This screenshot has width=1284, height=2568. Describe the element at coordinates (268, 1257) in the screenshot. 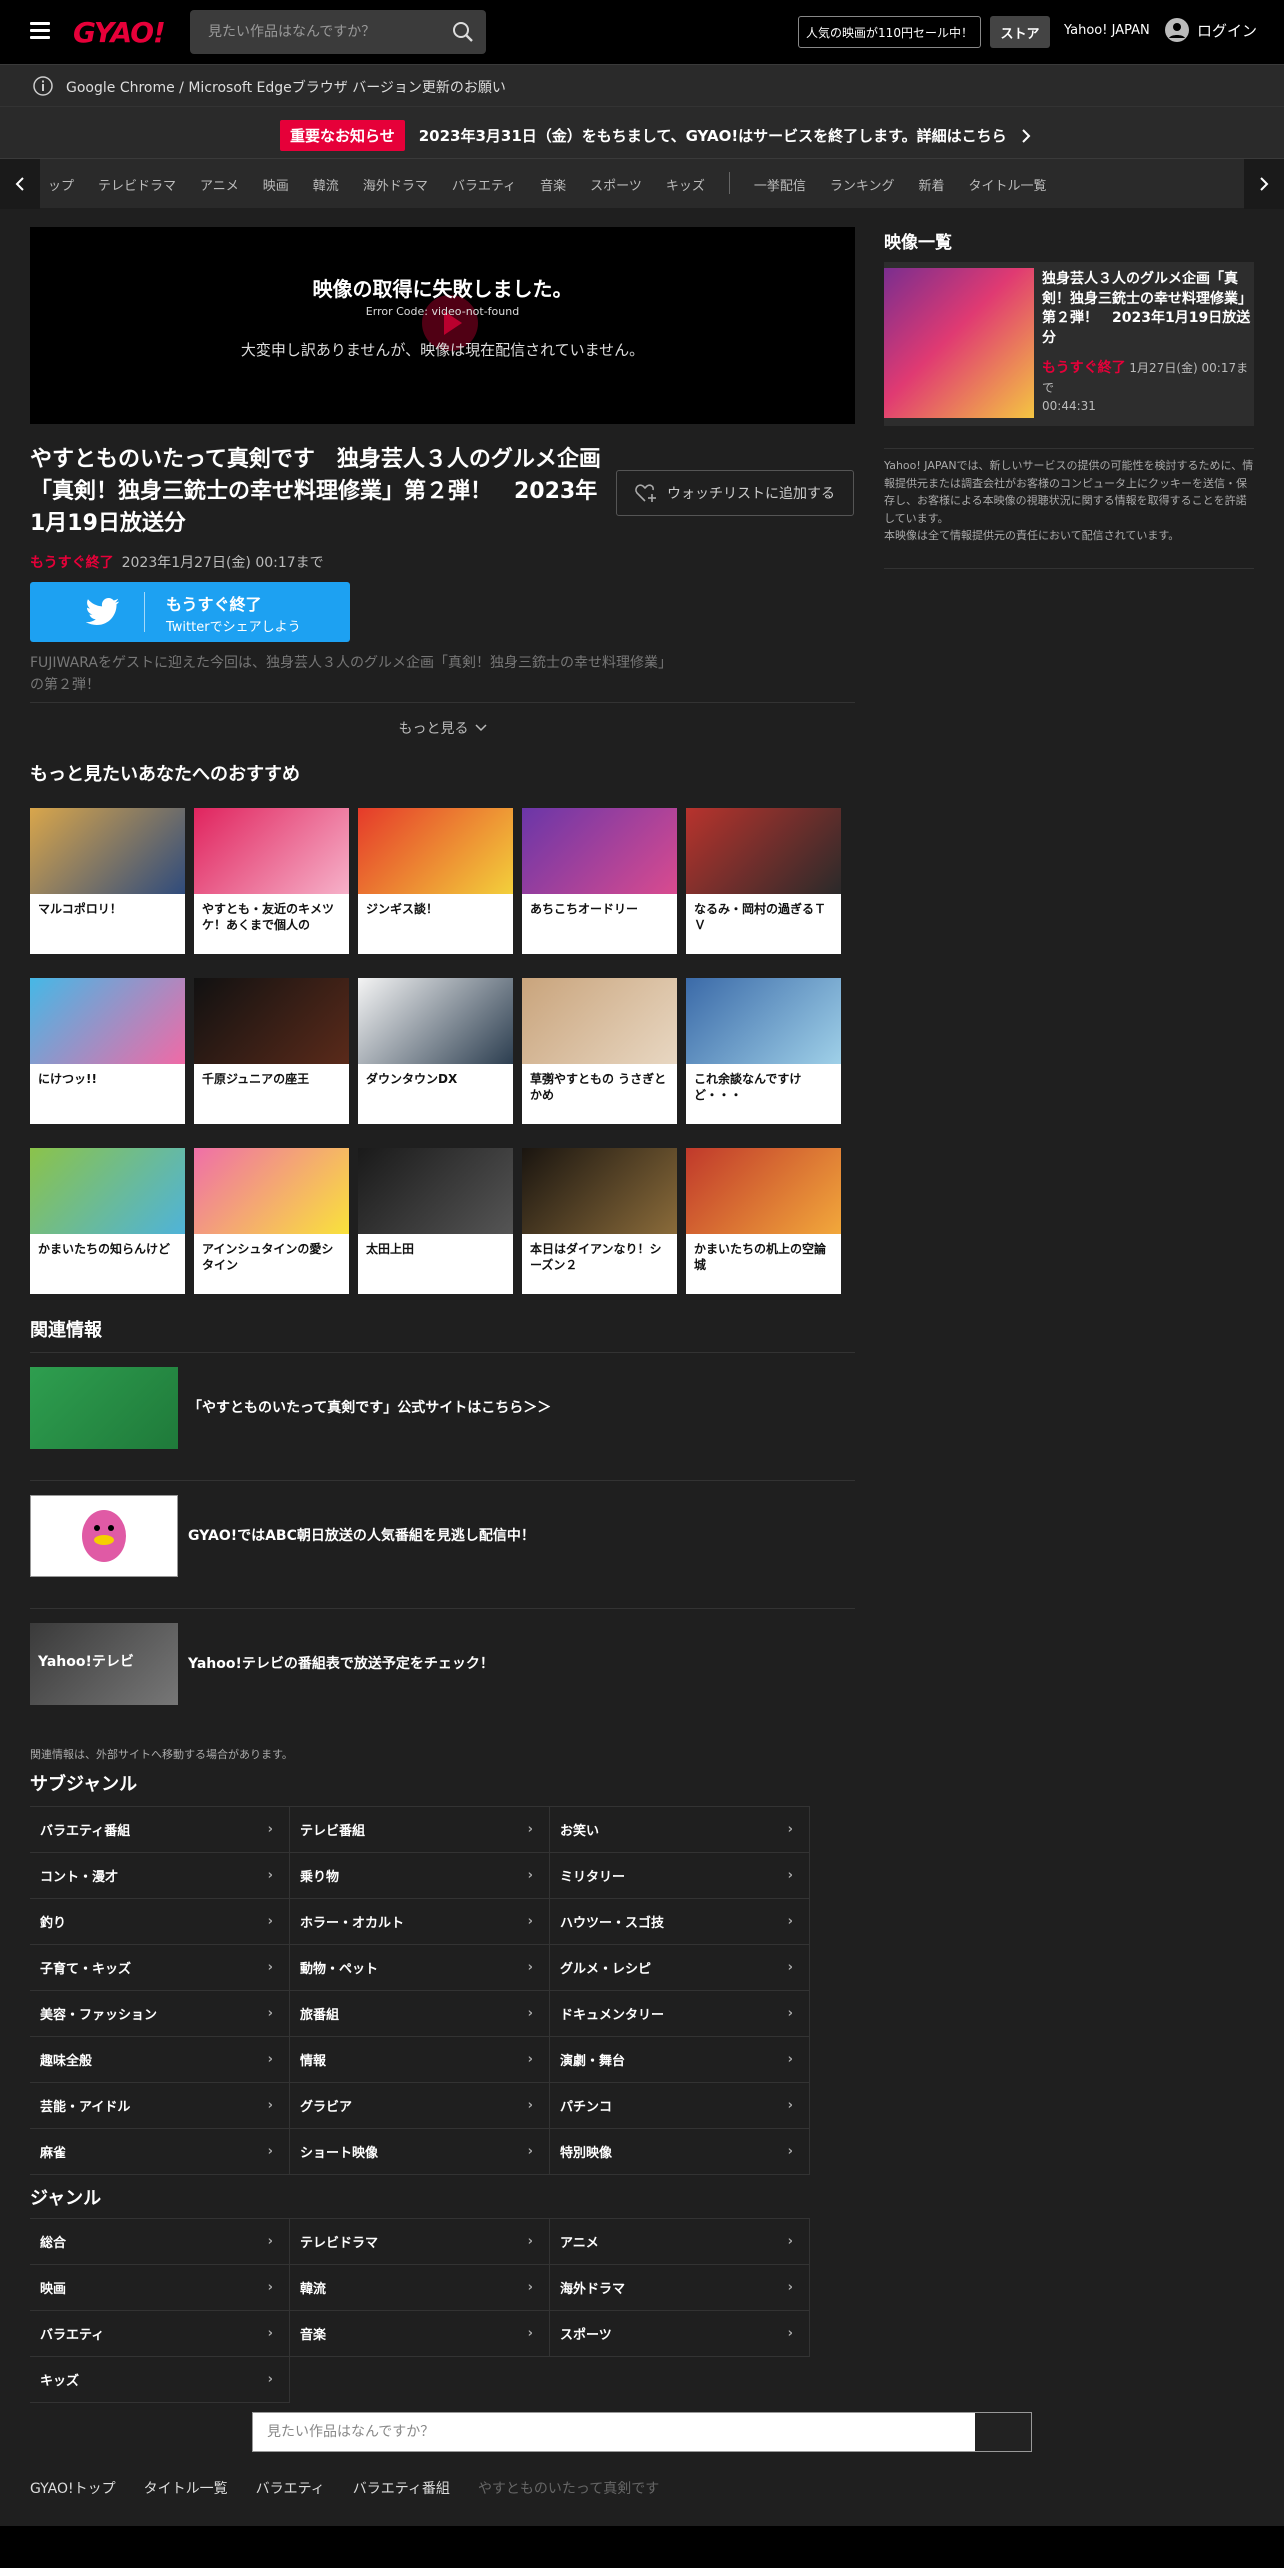

I see `recommend-title: アインシュタインの愛シタイン` at that location.